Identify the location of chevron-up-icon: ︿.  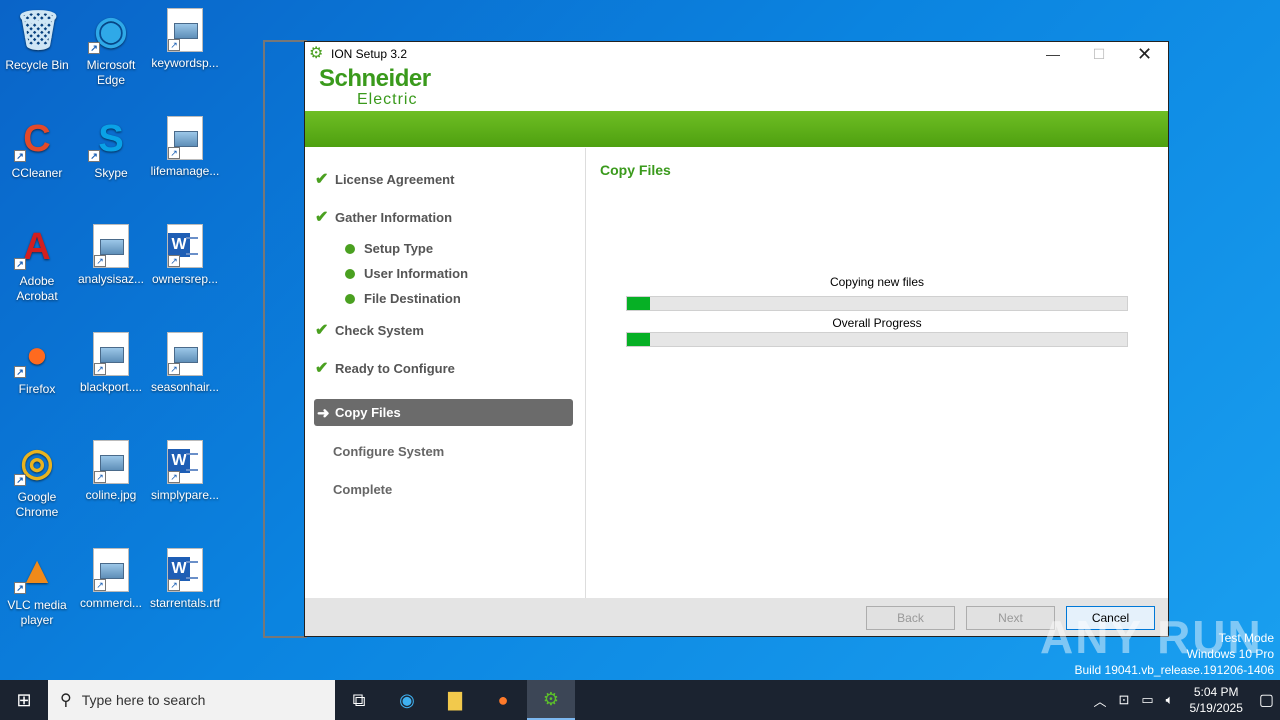
(1099, 700).